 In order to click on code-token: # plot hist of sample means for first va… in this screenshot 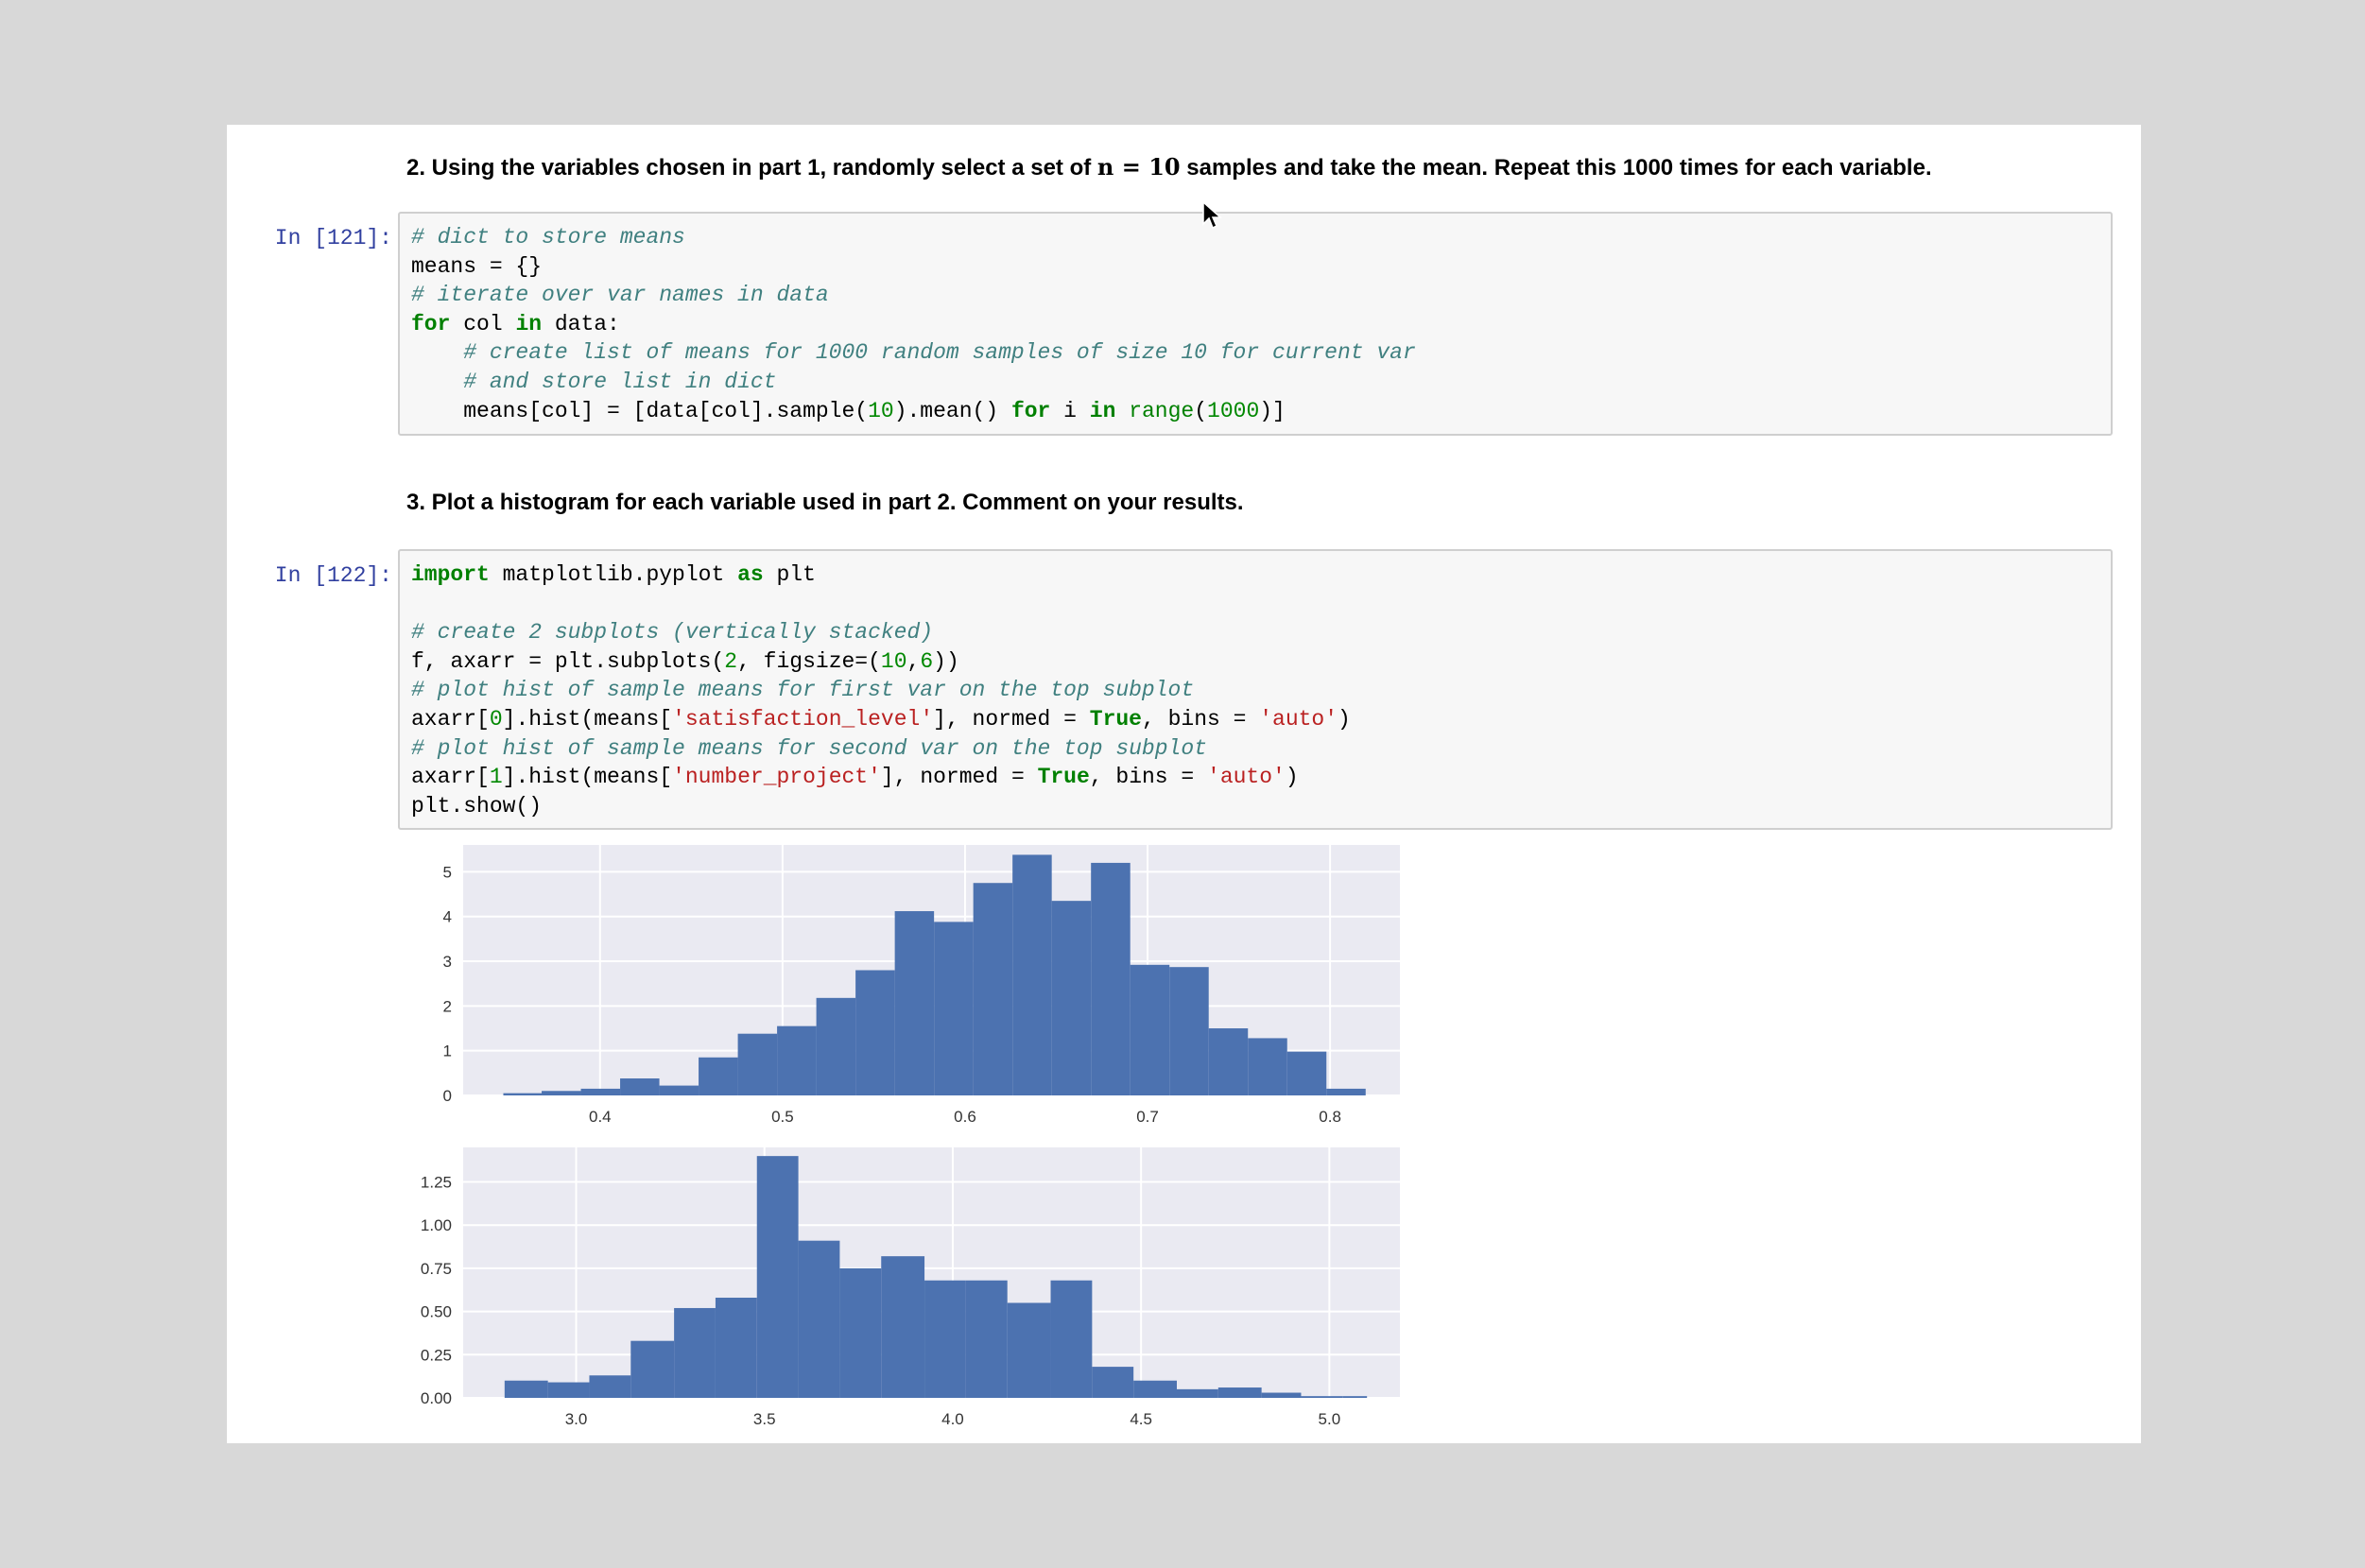, I will do `click(803, 690)`.